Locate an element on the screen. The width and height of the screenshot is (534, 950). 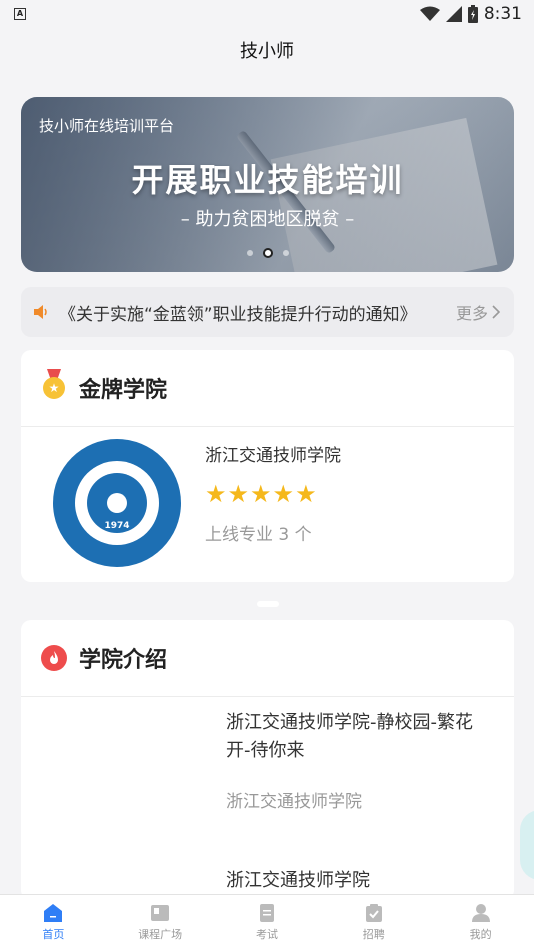
tab-label: 招聘 is located at coordinates (373, 934).